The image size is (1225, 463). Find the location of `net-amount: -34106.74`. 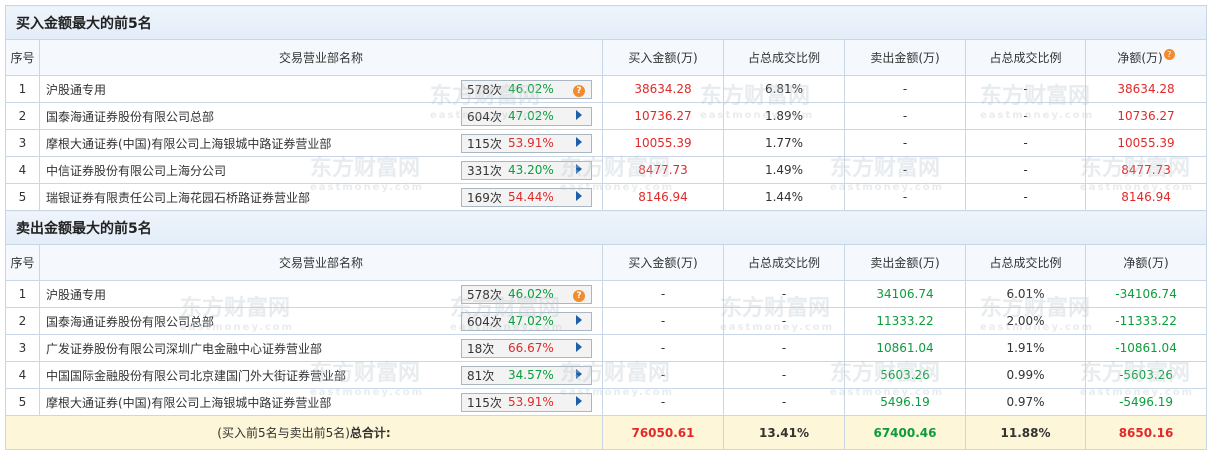

net-amount: -34106.74 is located at coordinates (1146, 294).